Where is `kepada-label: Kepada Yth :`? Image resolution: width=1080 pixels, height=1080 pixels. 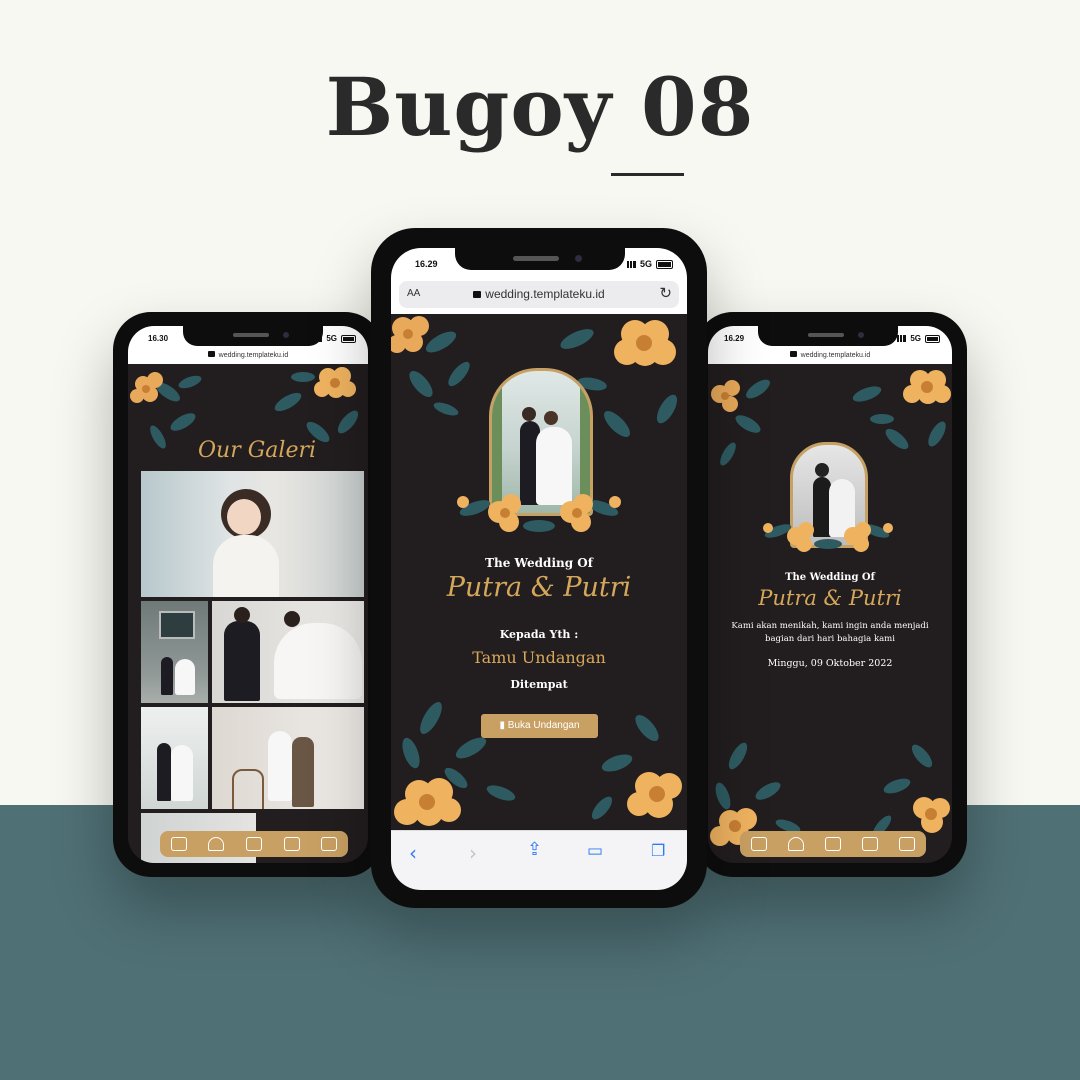
kepada-label: Kepada Yth : is located at coordinates (539, 634).